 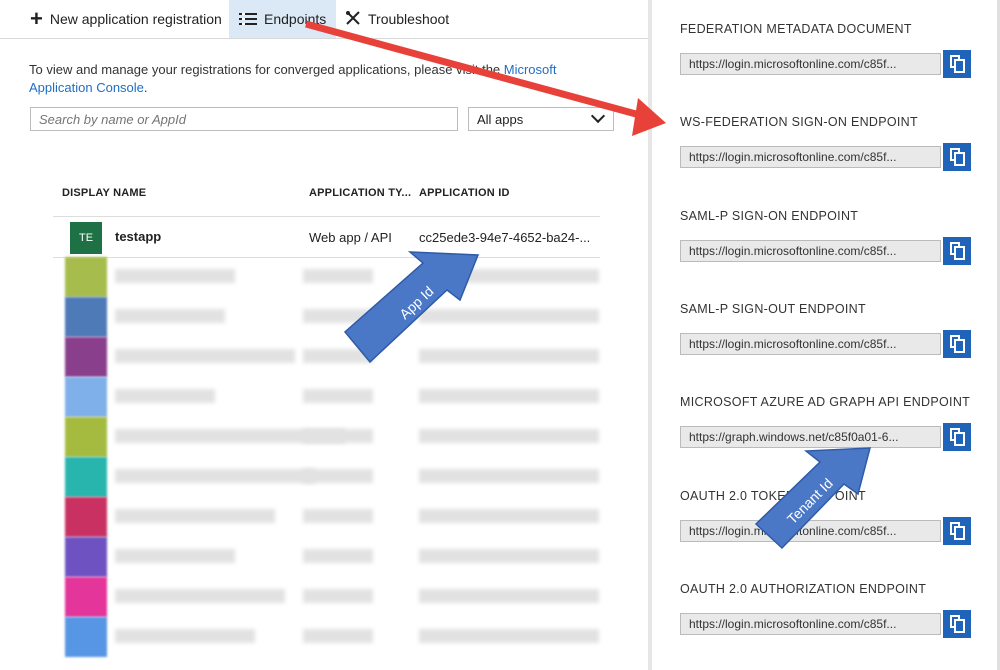 I want to click on endpoint-label: FEDERATION METADATA DOCUMENT, so click(x=796, y=29).